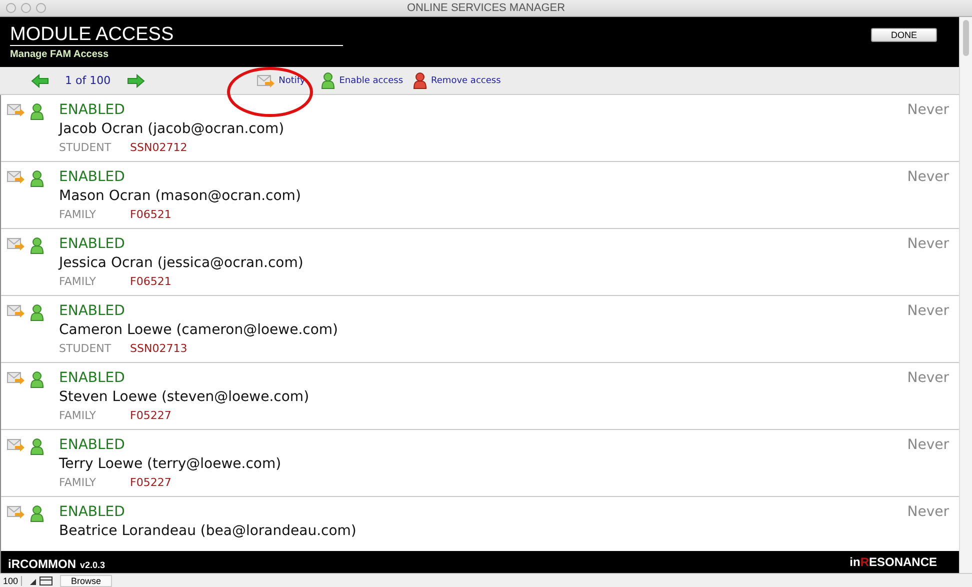  Describe the element at coordinates (88, 80) in the screenshot. I see `page-counter: 1 of 100` at that location.